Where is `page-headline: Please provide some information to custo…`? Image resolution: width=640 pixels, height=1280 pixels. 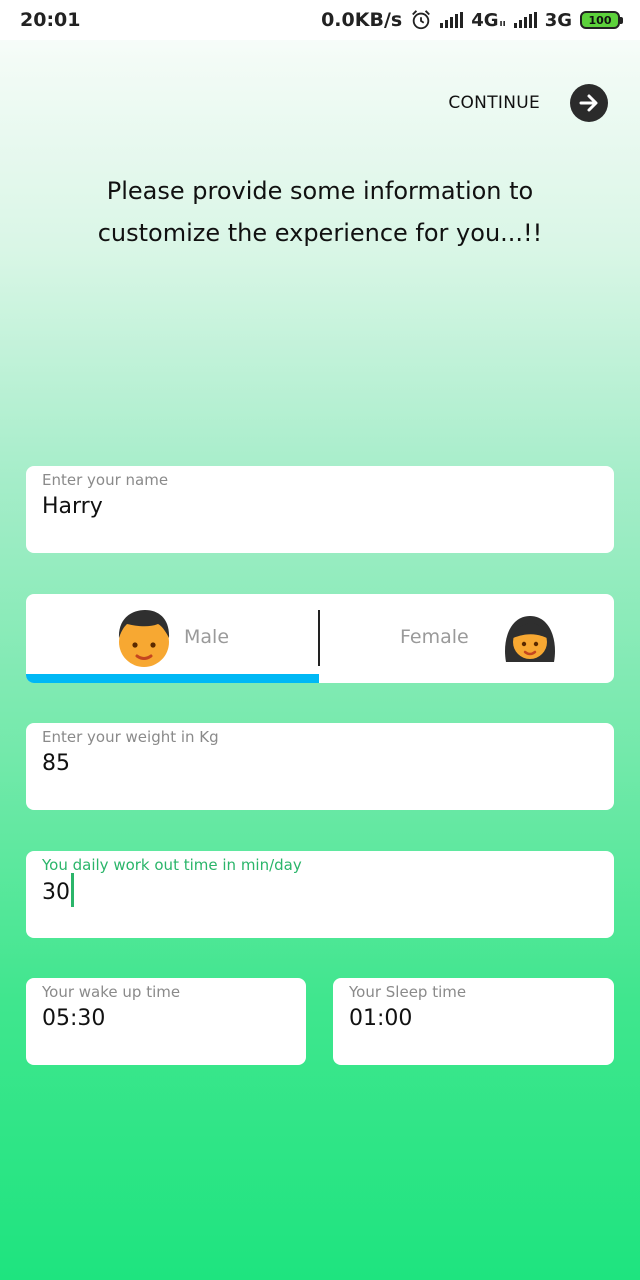
page-headline: Please provide some information to custo… is located at coordinates (320, 212).